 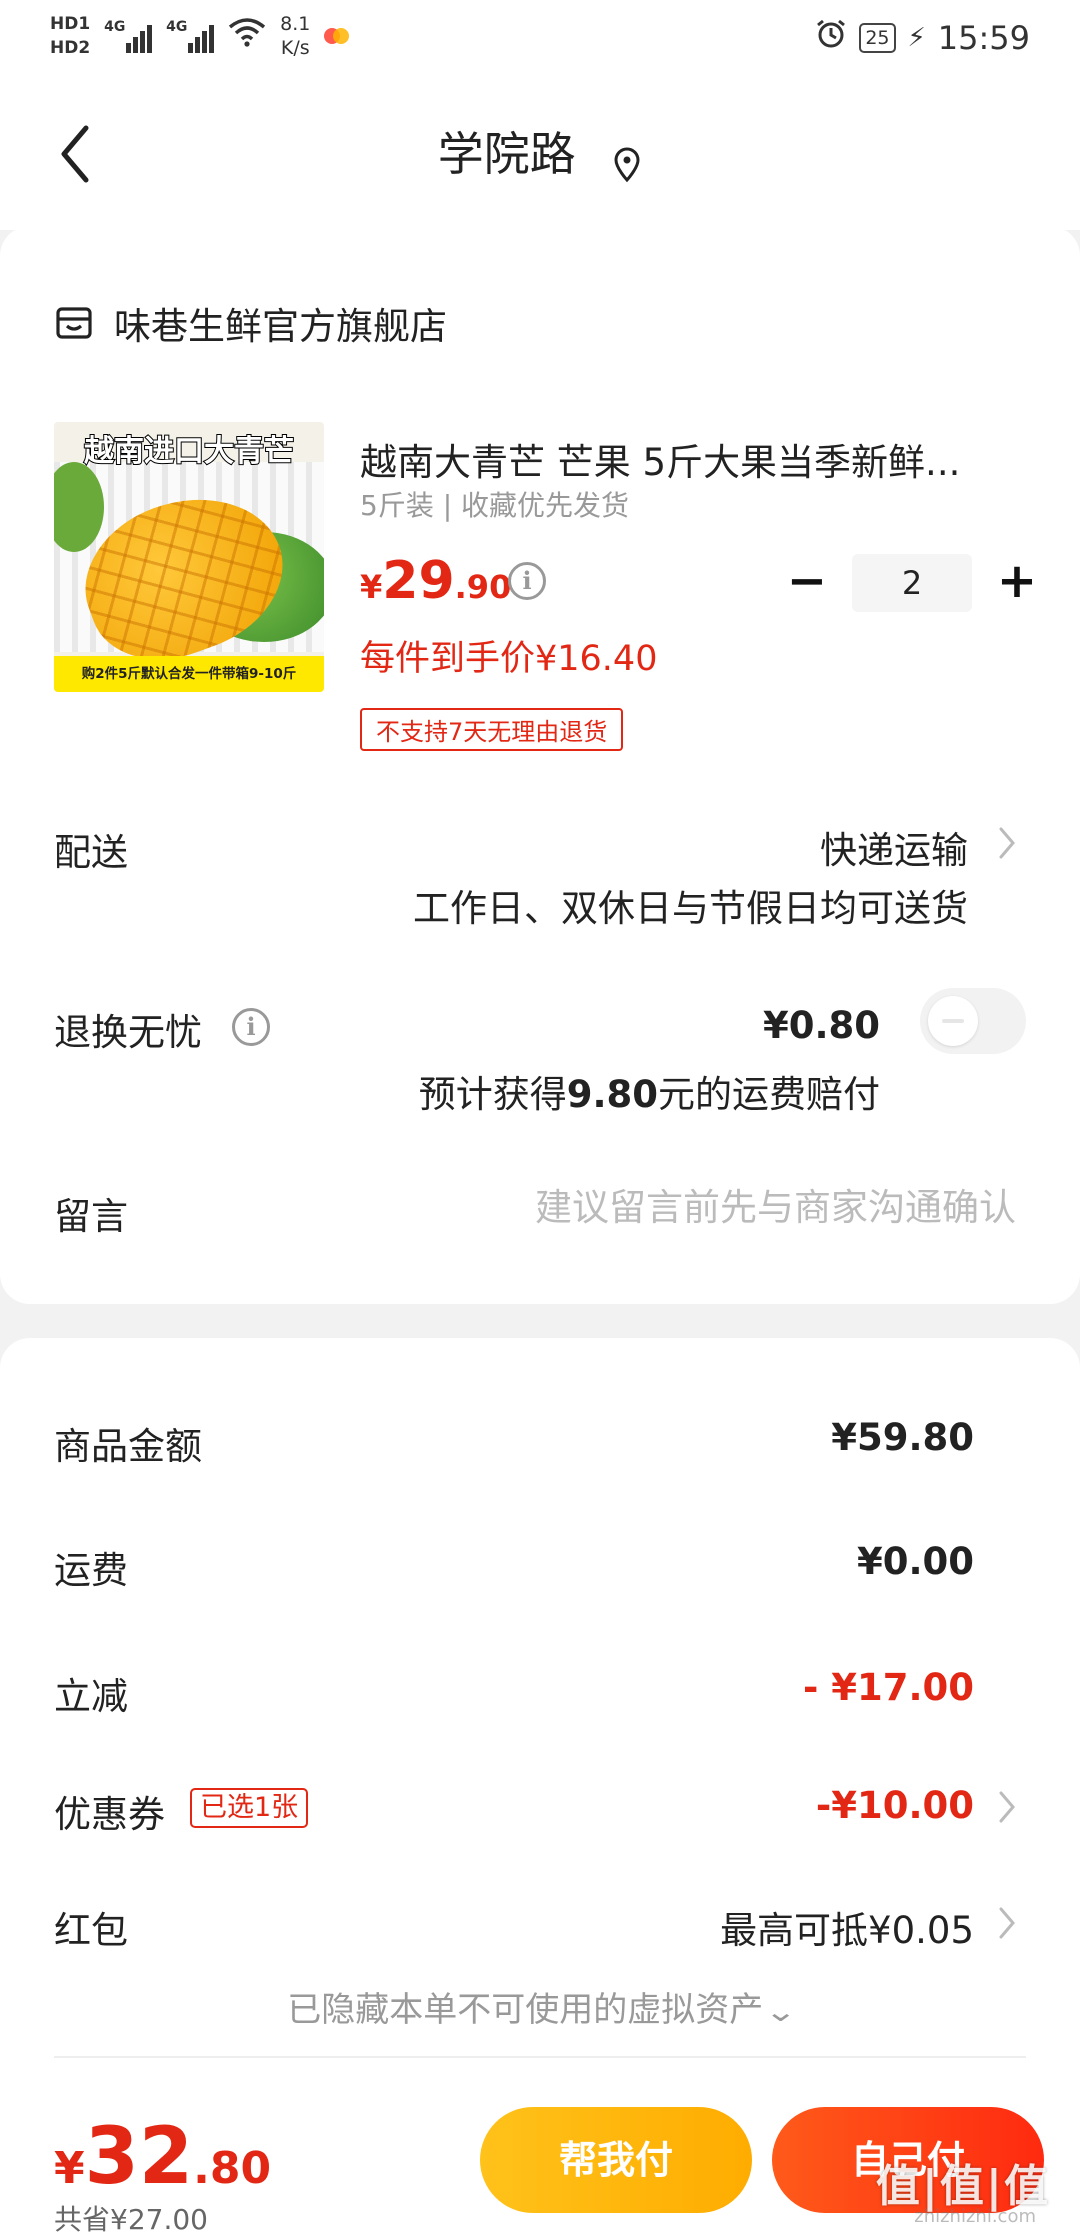 I want to click on status-bar: HD1 HD2 4G 4G 8.1 K/s 25 ⚡ 15:59, so click(x=540, y=40).